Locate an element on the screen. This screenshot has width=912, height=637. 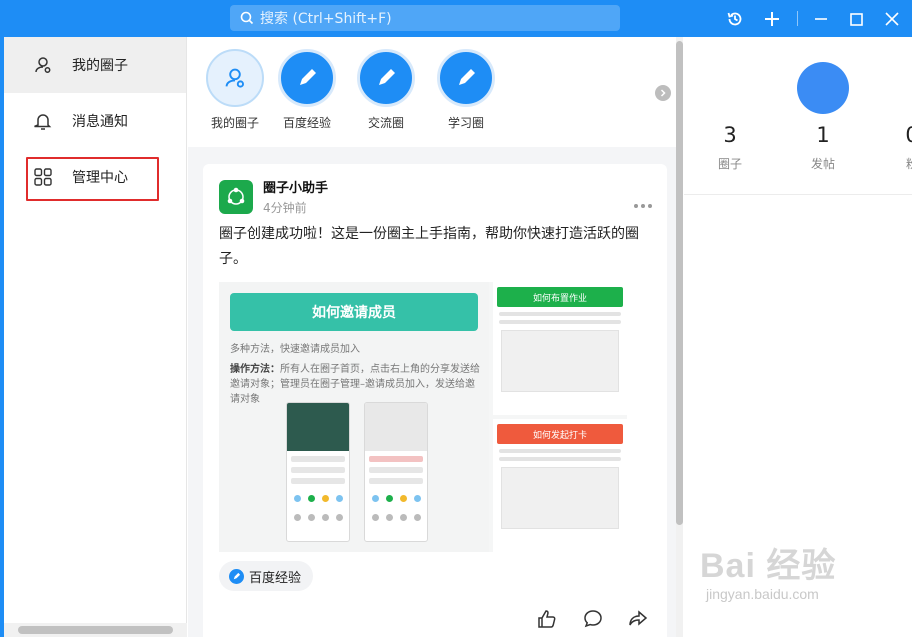
stat-circles: 3 圈子 is located at coordinates (730, 147).